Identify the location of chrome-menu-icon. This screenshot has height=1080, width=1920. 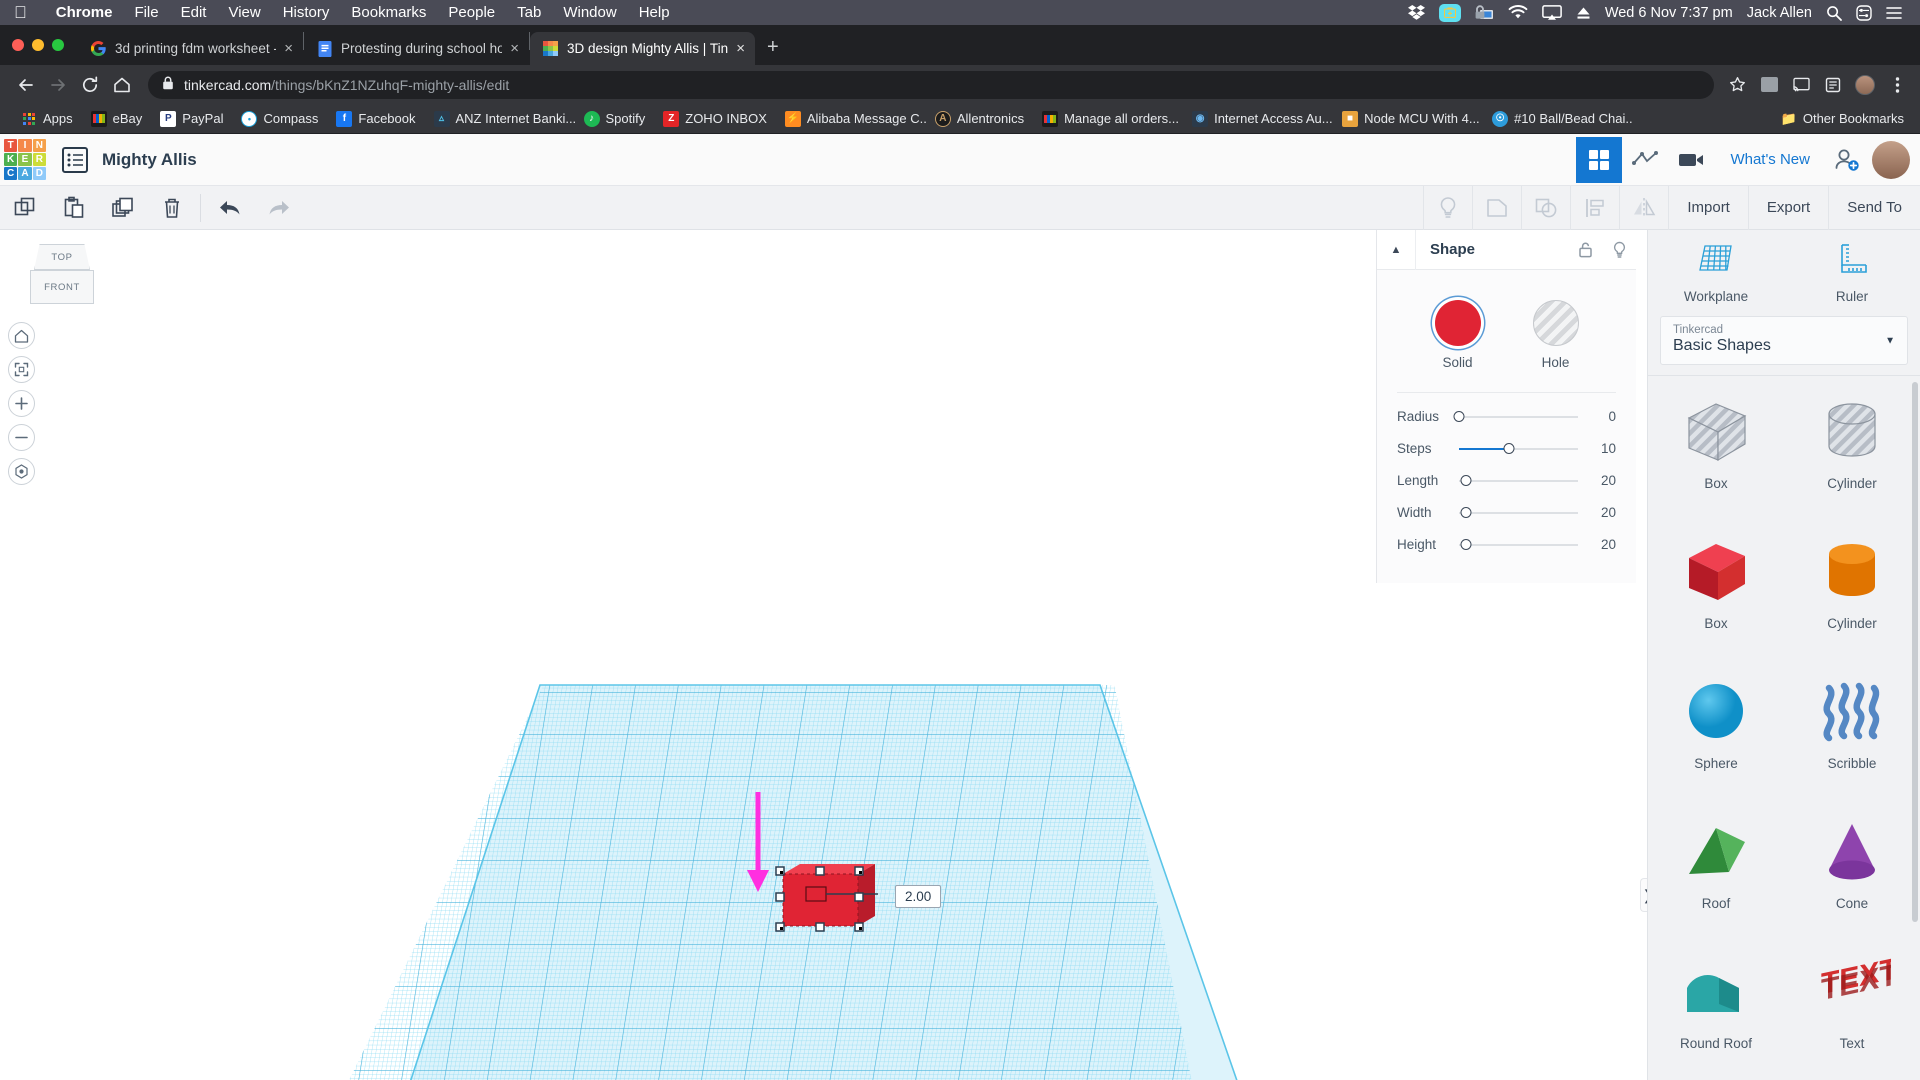
(1897, 85).